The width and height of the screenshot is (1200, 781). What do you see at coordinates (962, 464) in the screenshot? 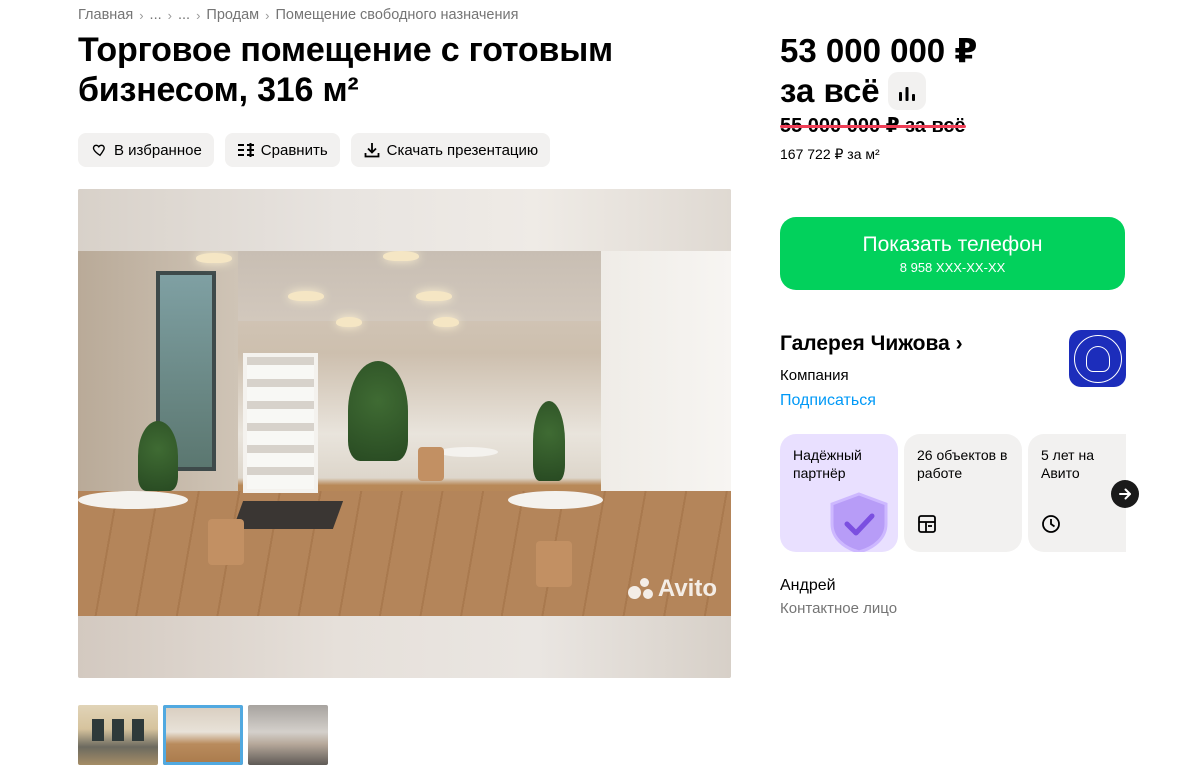
I see `badge-text: 26 объектов в работе` at bounding box center [962, 464].